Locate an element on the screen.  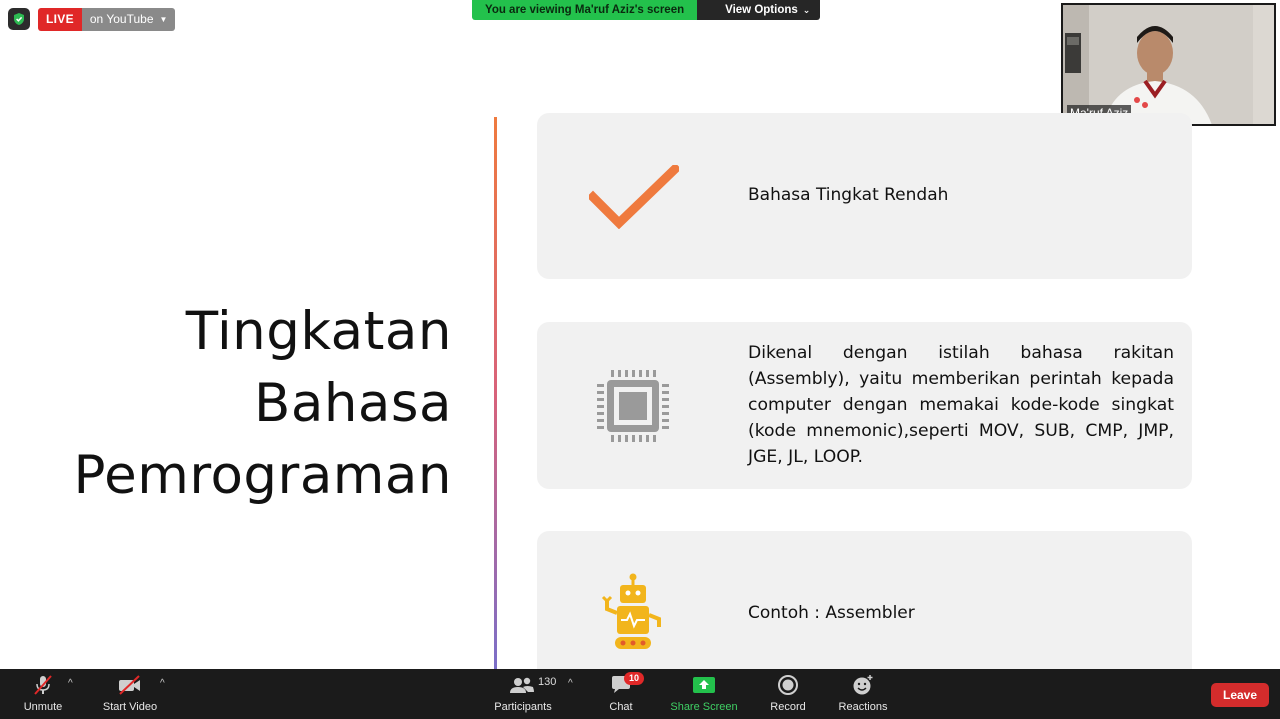
security-shield-icon is located at coordinates (19, 19).